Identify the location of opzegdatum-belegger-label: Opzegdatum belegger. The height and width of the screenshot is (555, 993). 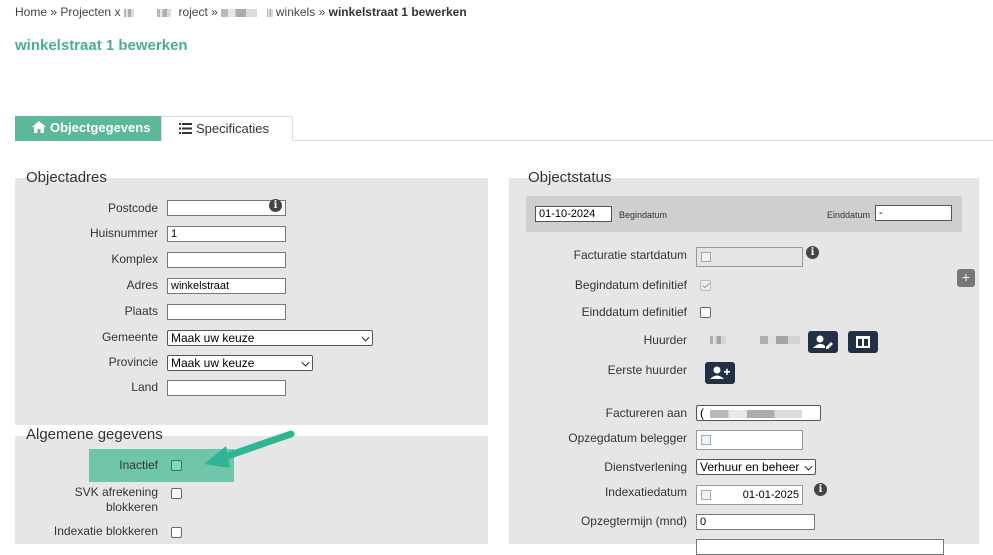
(627, 438).